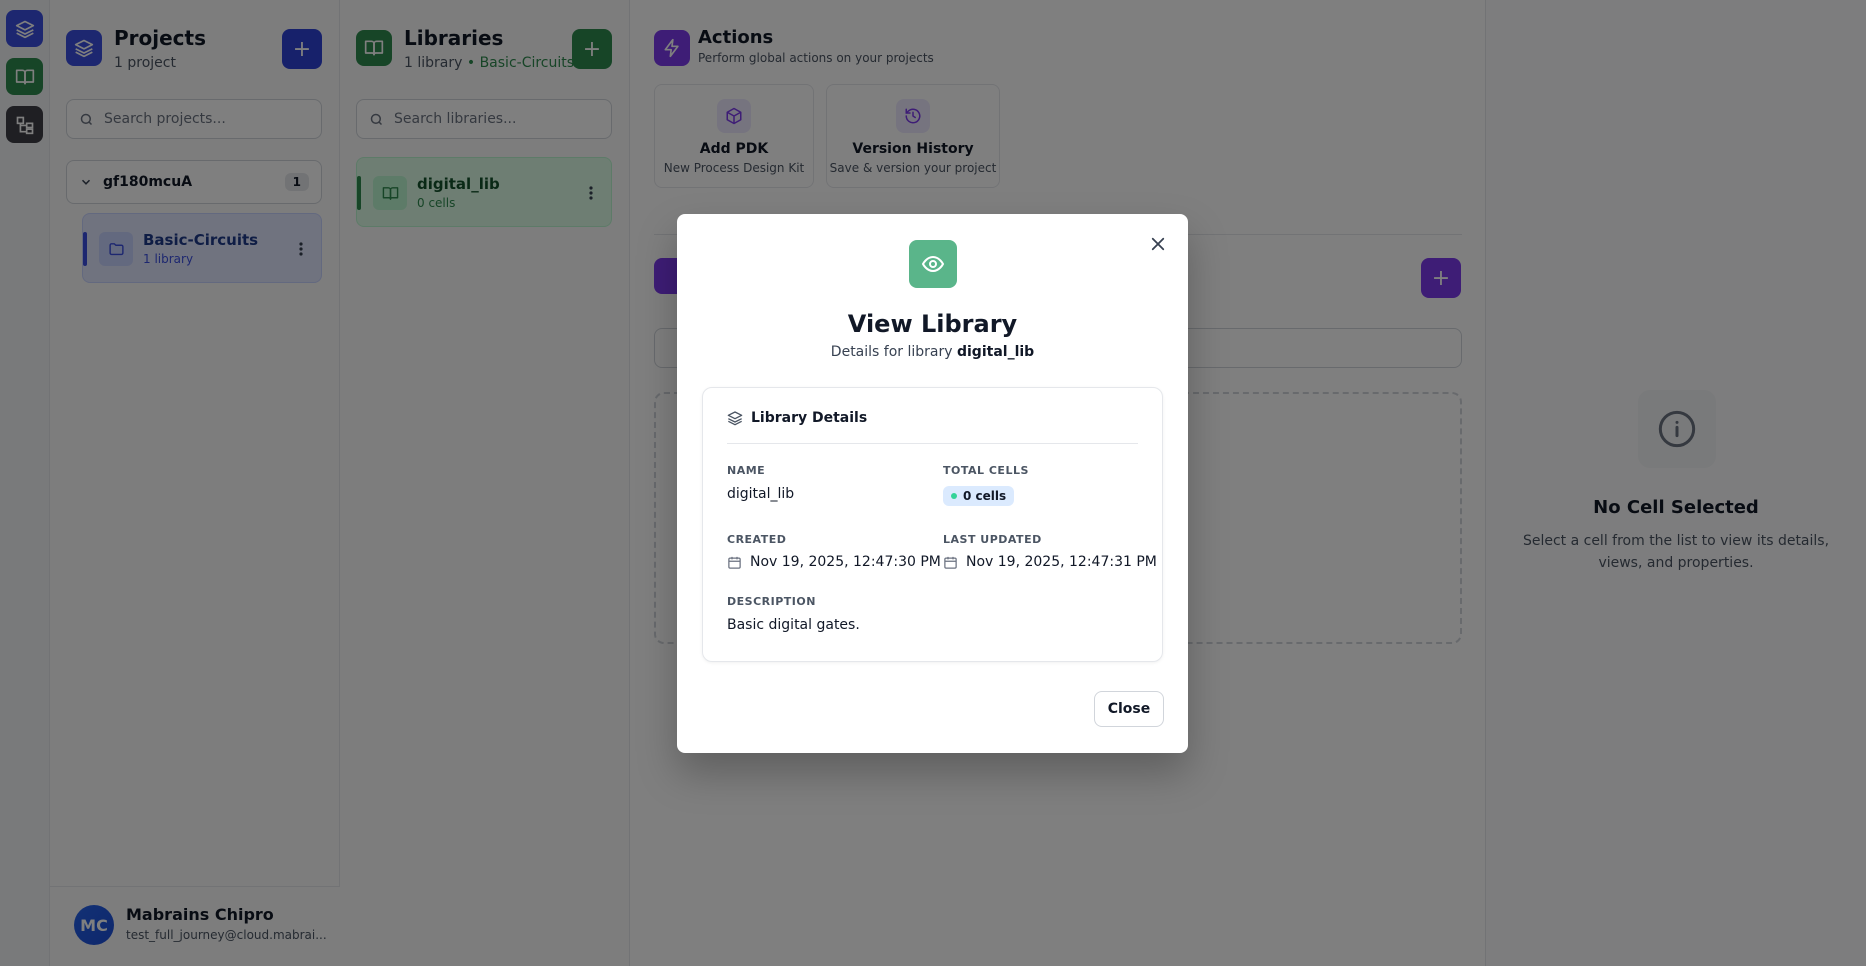 This screenshot has height=966, width=1866. I want to click on last-updated-text: Nov 19, 2025, 12:47:31 PM, so click(1061, 562).